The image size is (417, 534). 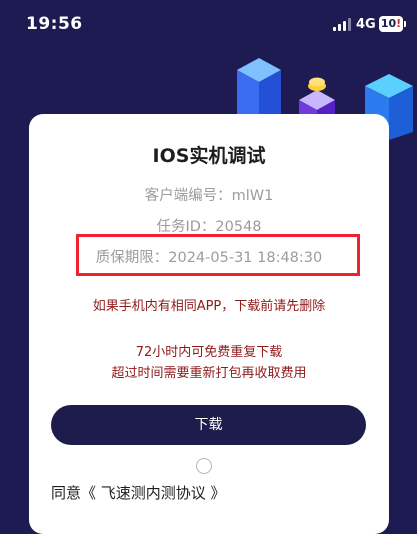 I want to click on battery-level: 10, so click(x=388, y=23).